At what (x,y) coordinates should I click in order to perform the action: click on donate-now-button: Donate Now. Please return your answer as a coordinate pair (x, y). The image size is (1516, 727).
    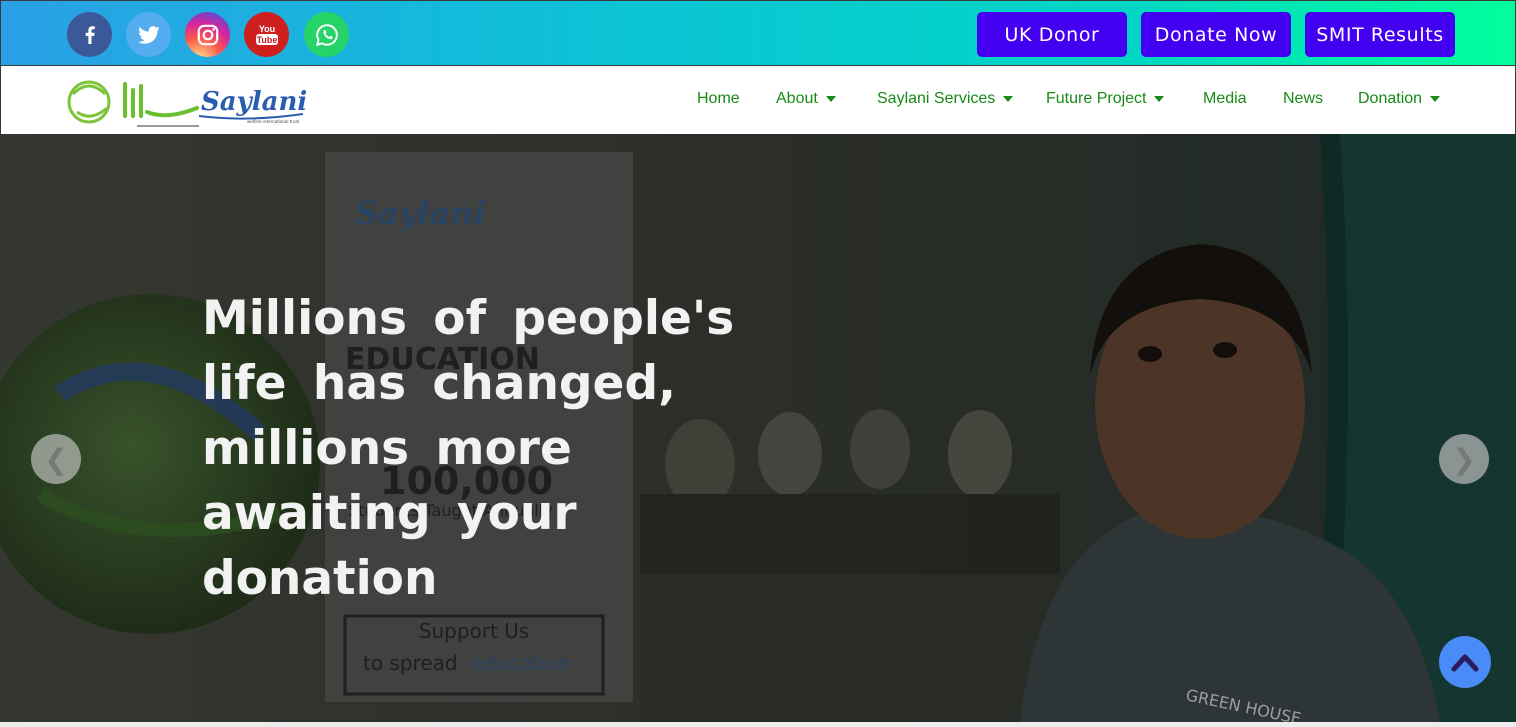
    Looking at the image, I should click on (1216, 34).